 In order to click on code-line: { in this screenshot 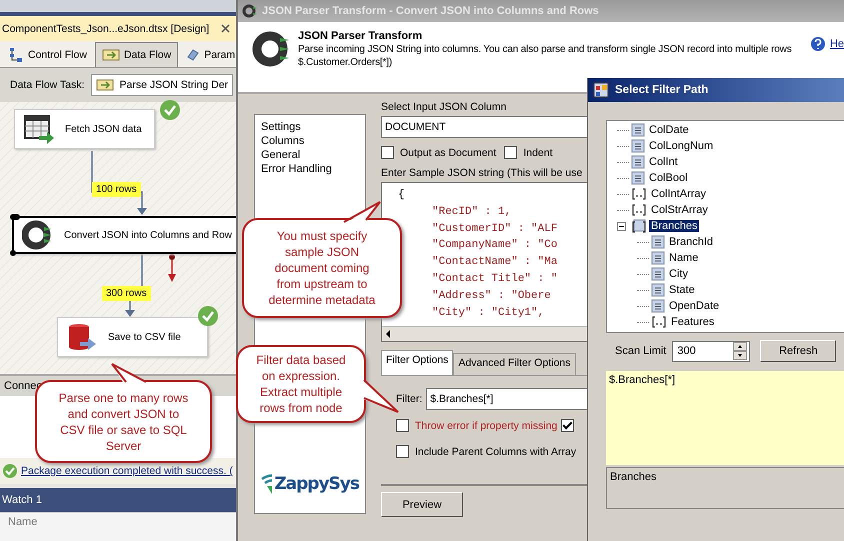, I will do `click(402, 195)`.